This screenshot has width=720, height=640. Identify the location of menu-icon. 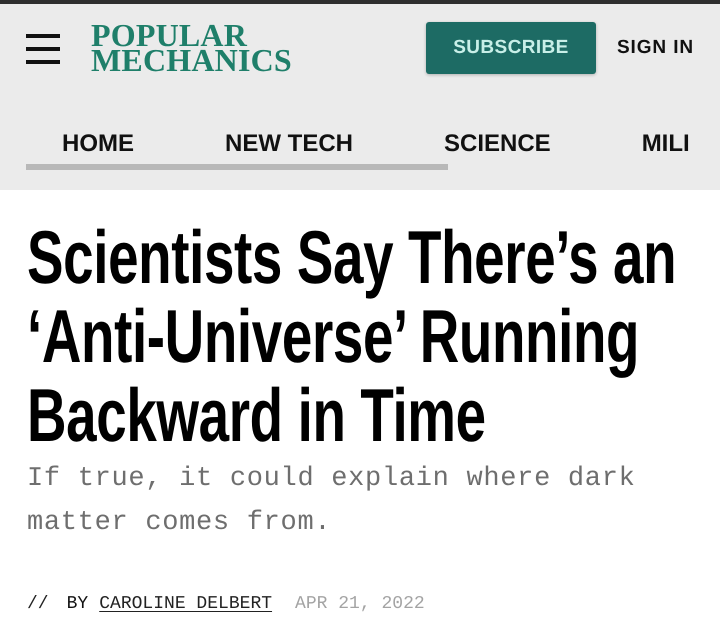
(43, 48).